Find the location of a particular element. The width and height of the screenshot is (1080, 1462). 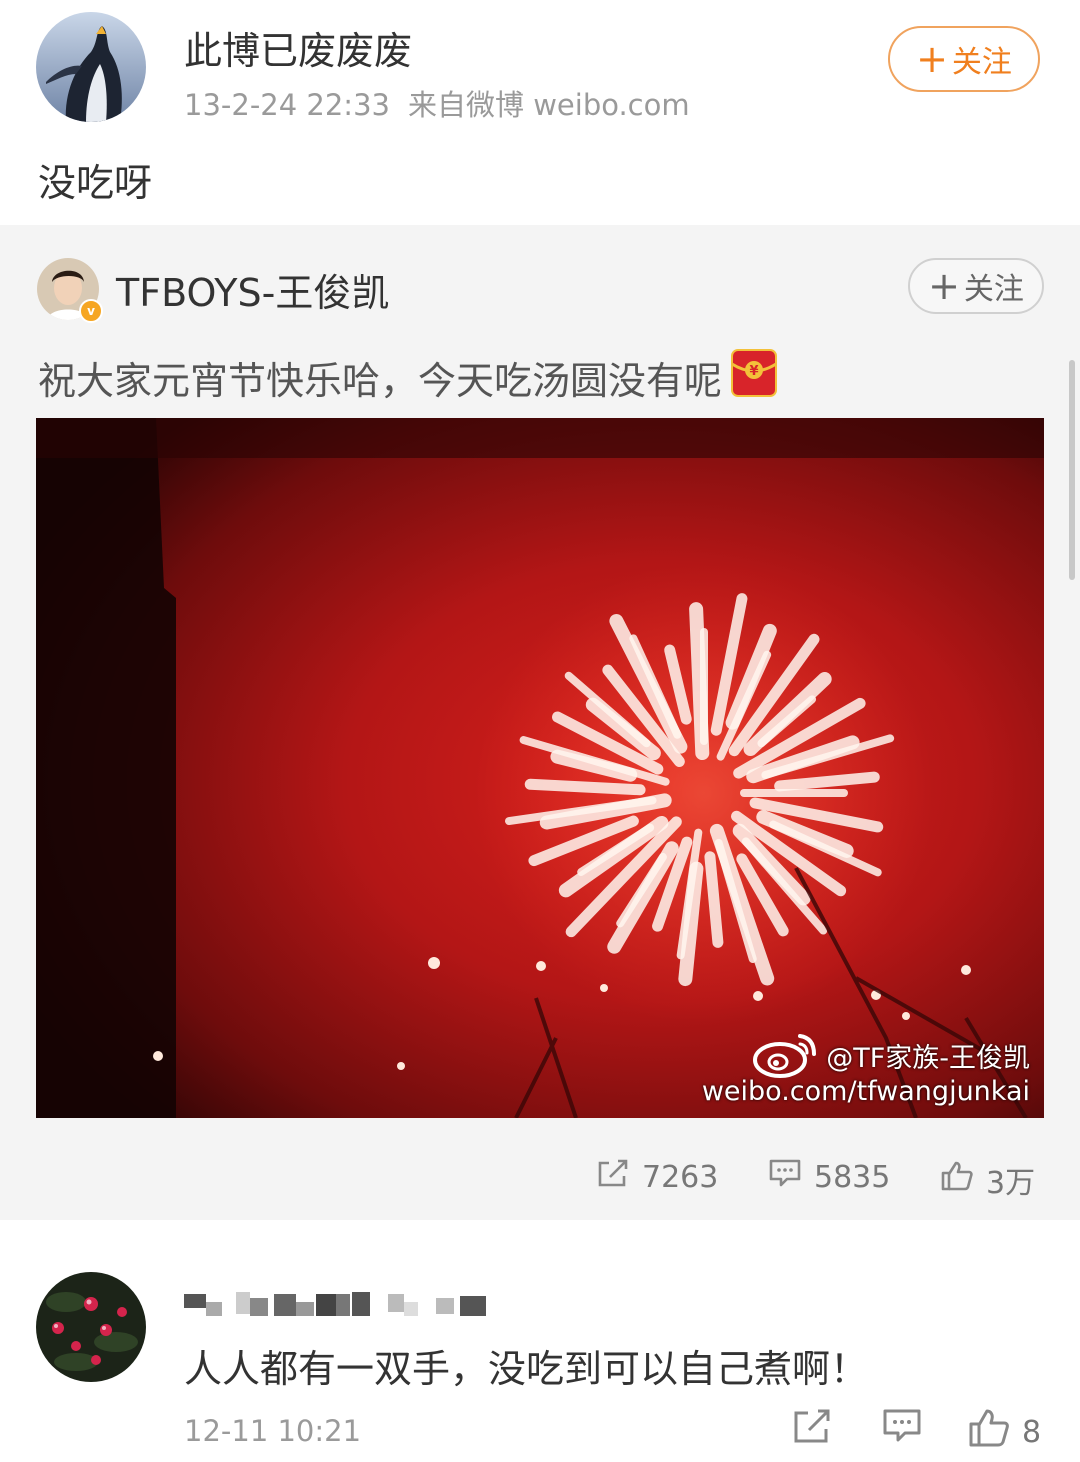

like-count: 3万 is located at coordinates (1011, 1183).